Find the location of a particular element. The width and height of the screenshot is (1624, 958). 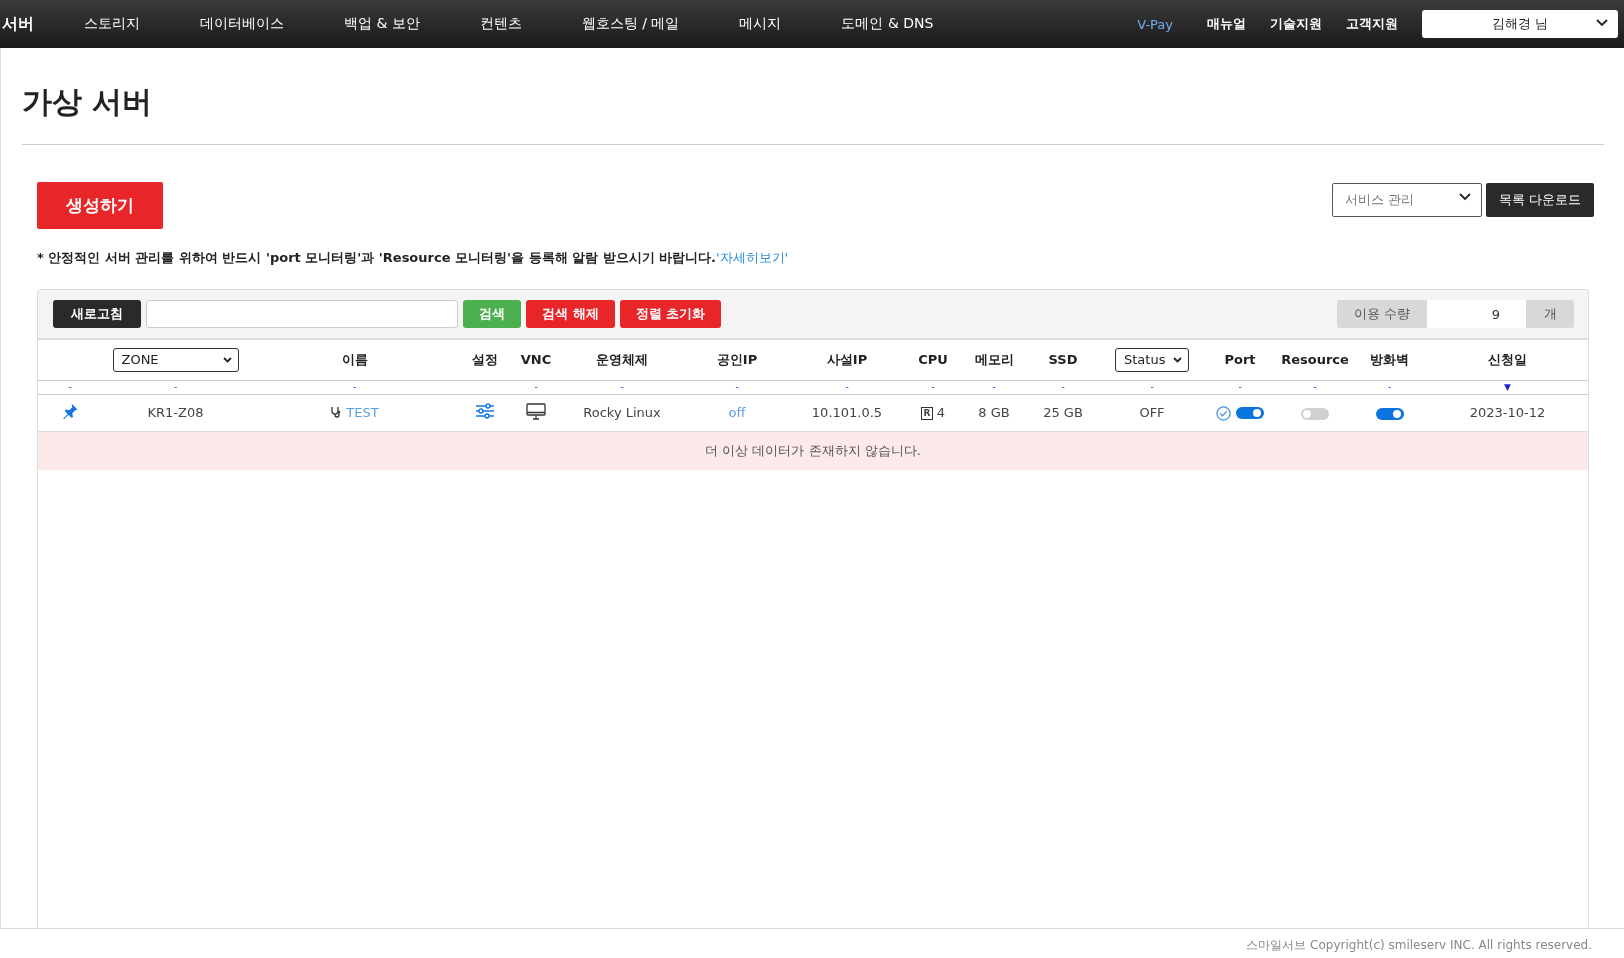

column-header: CPU is located at coordinates (933, 360).